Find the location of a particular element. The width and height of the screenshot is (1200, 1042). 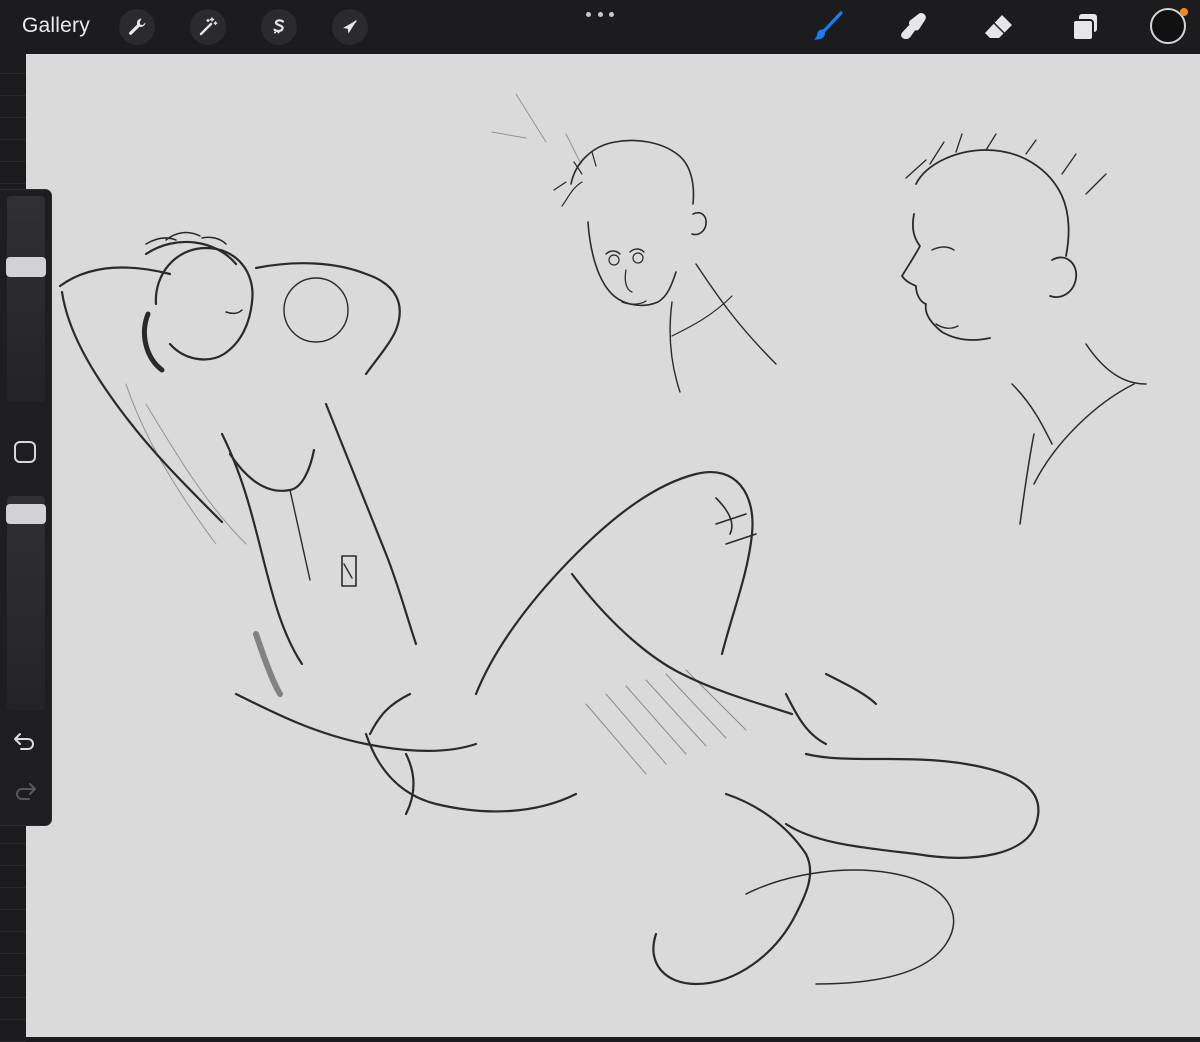

smudge-finger-icon is located at coordinates (913, 26).